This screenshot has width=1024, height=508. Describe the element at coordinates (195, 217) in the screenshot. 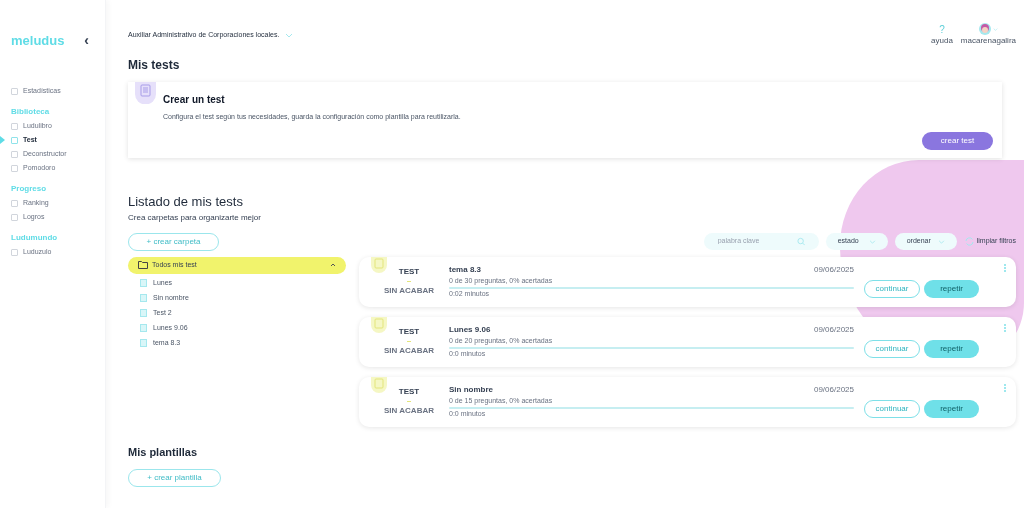

I see `section-subtitle: Crea carpetas para organizarte mejor` at that location.